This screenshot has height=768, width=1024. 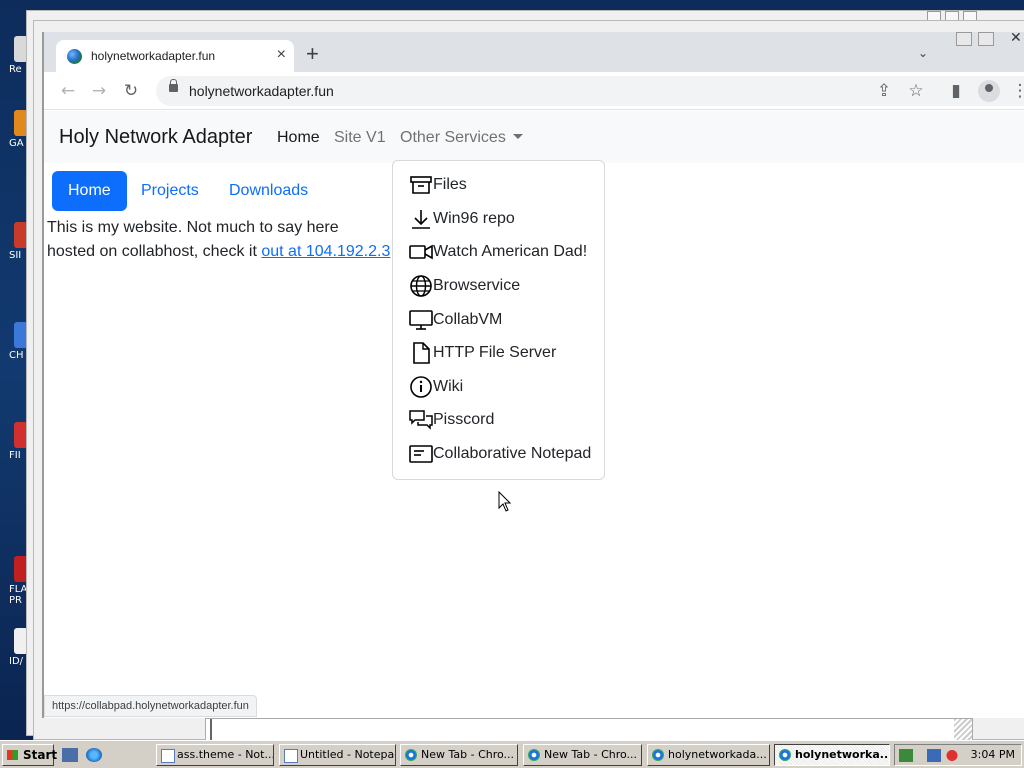 I want to click on tab-close-icon: ×, so click(x=281, y=55).